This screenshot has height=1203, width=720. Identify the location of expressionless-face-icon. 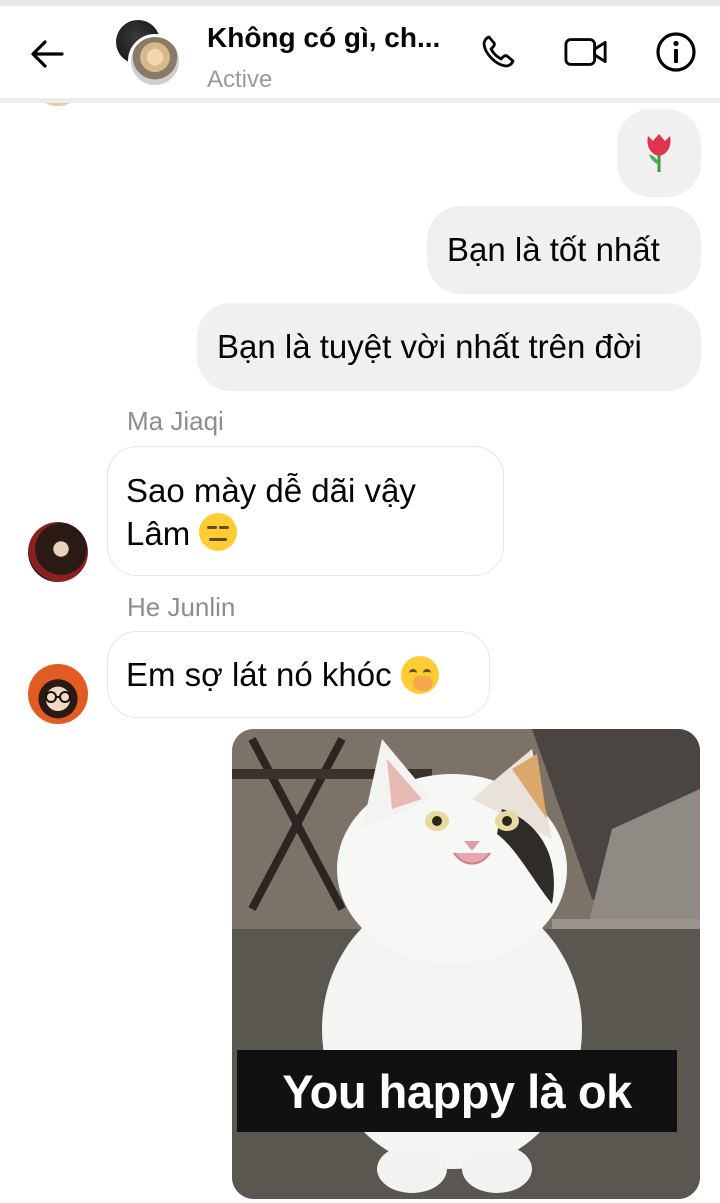
(218, 532).